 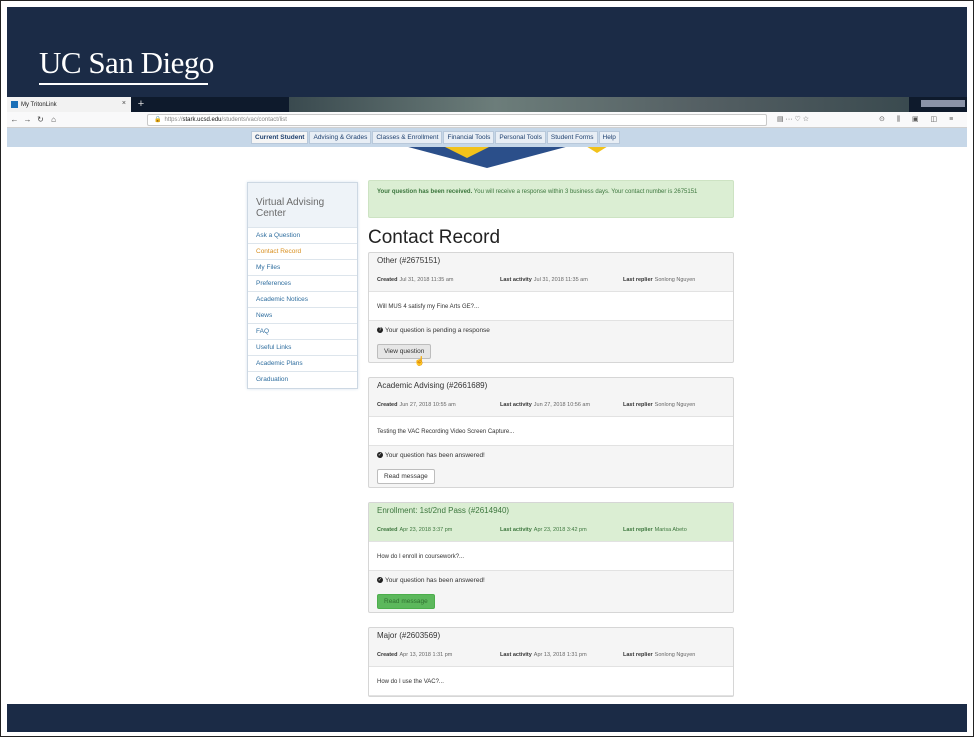 I want to click on home-icon: ⌂, so click(x=53, y=119).